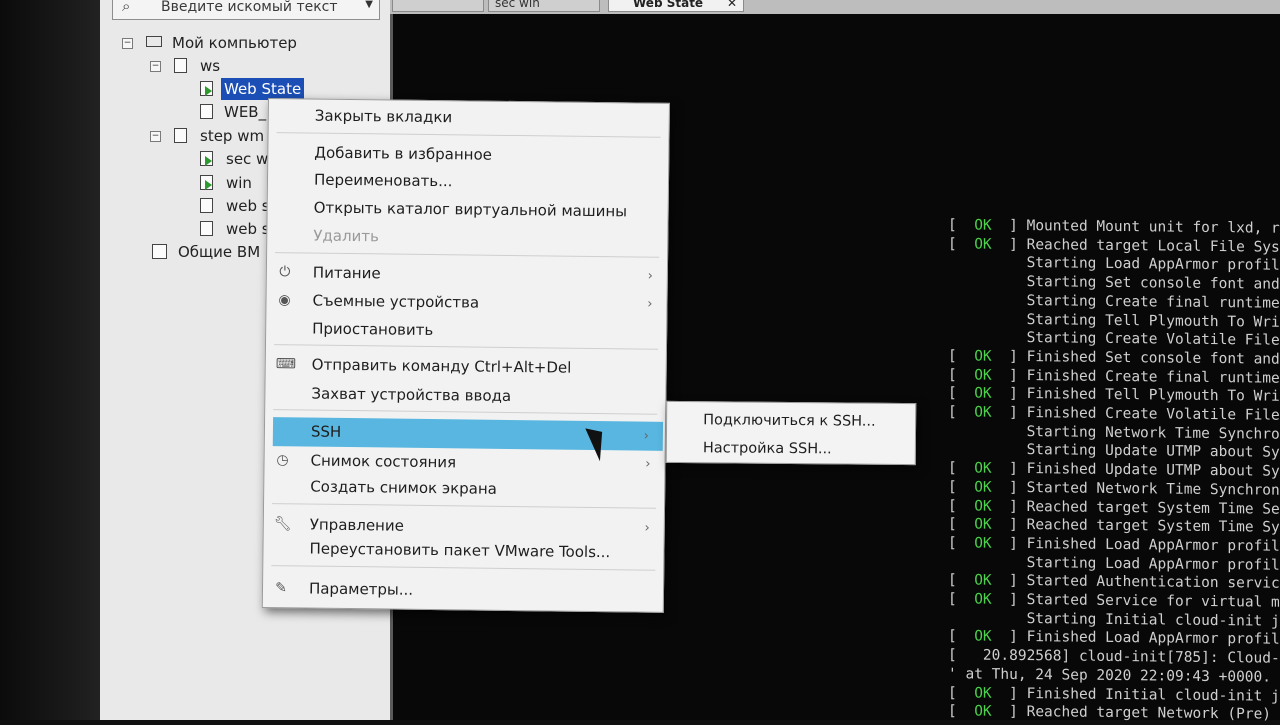 Image resolution: width=1280 pixels, height=725 pixels. What do you see at coordinates (232, 136) in the screenshot?
I see `tree-item-label: step wm` at bounding box center [232, 136].